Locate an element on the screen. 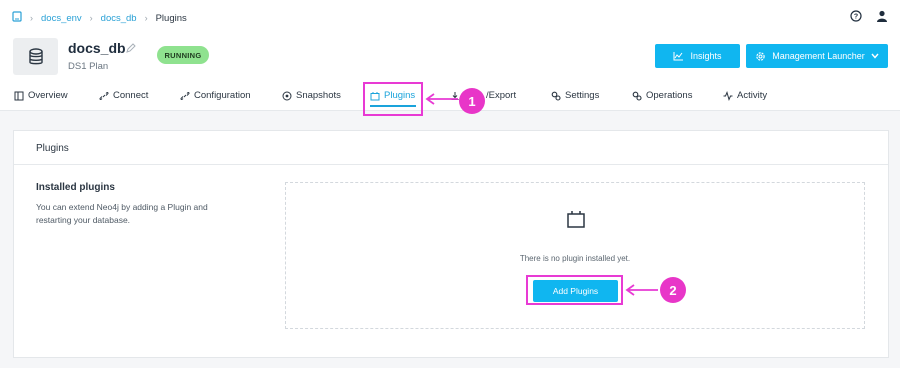  panel-title: Plugins is located at coordinates (52, 148).